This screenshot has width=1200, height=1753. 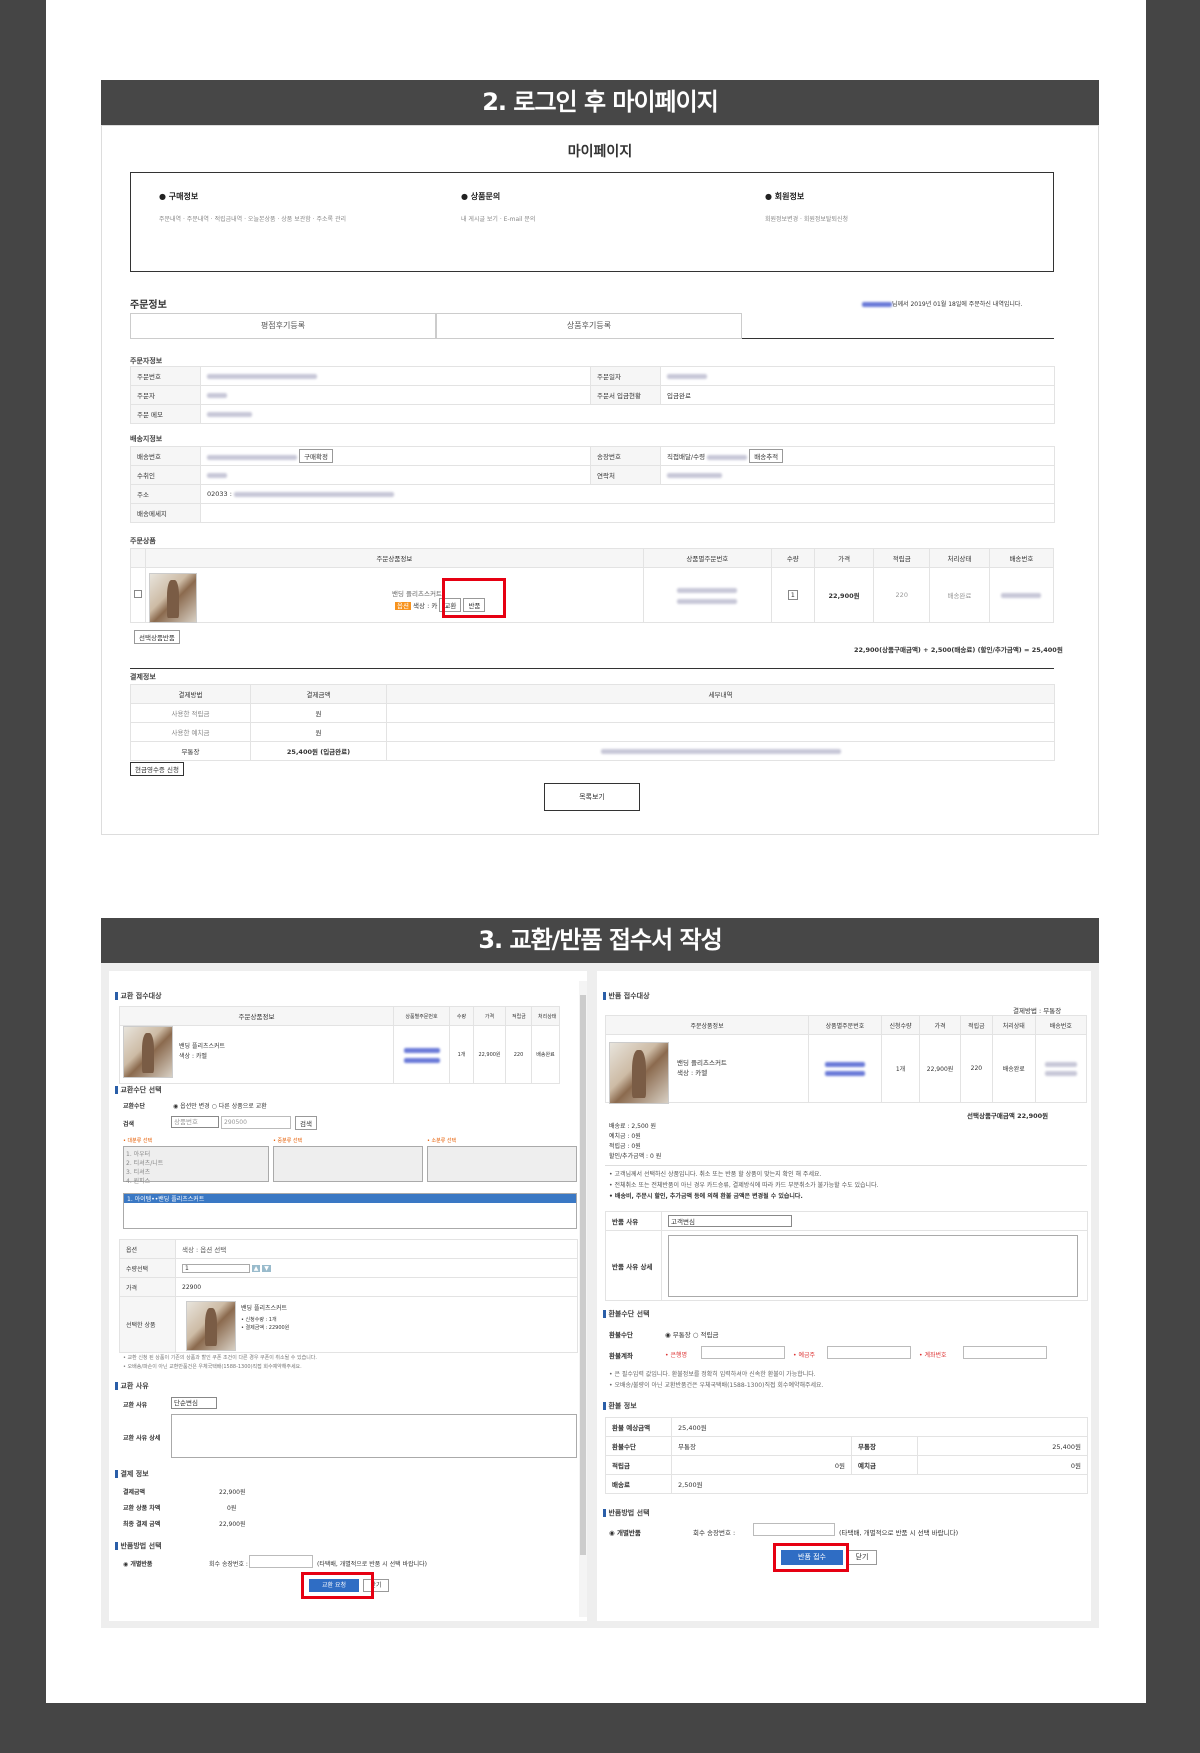 I want to click on member-heading: 회원정보, so click(x=789, y=196).